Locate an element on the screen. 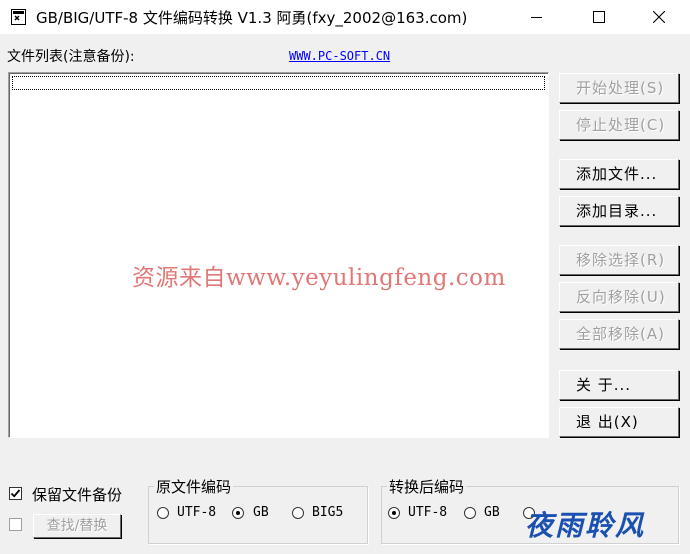 This screenshot has height=554, width=690. target-radio-gb is located at coordinates (470, 513).